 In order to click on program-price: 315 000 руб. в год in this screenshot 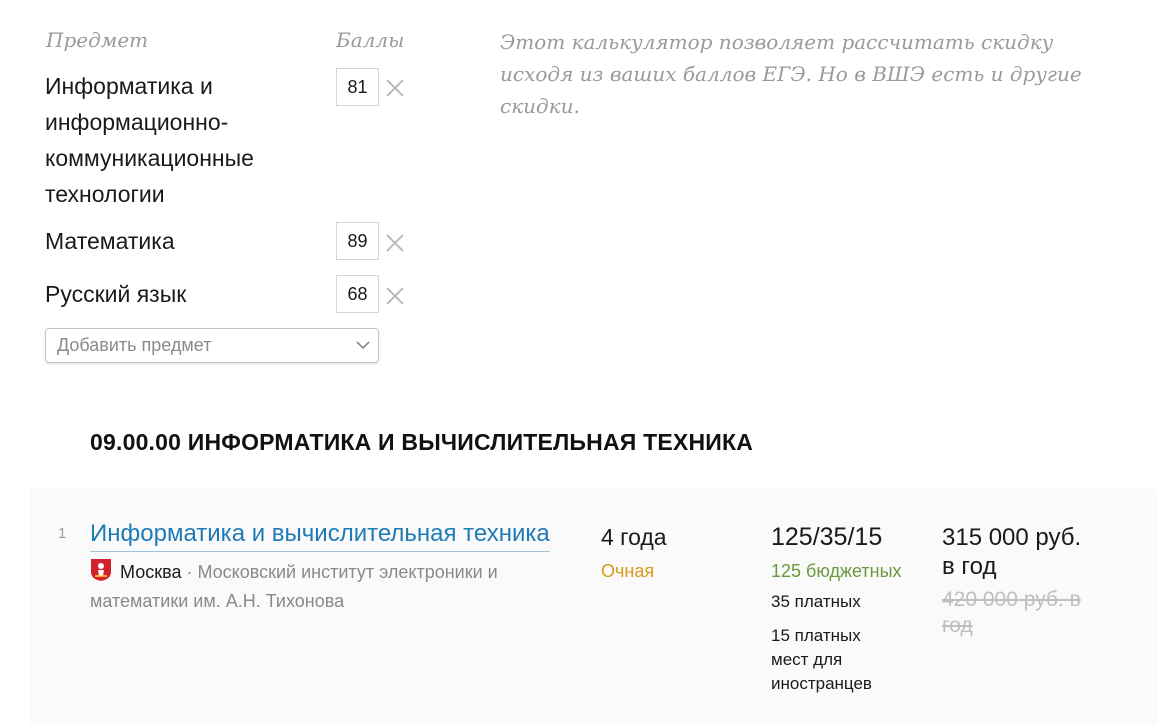, I will do `click(1012, 552)`.